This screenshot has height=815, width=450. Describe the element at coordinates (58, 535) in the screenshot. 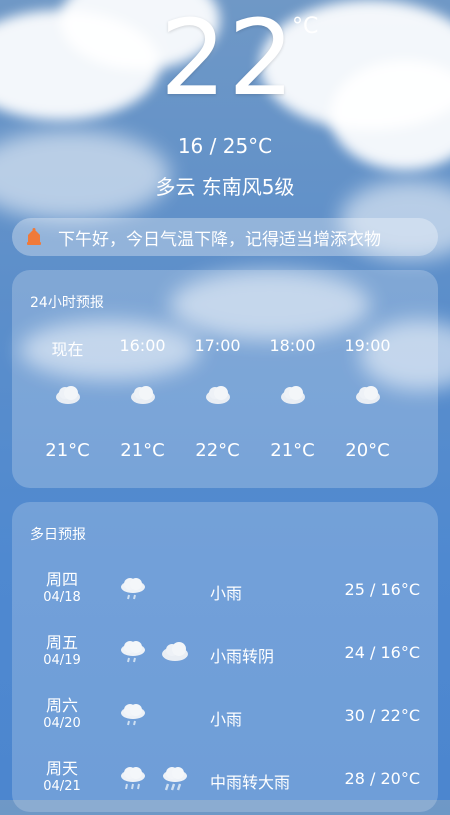

I see `daily-title: 多日预报` at that location.